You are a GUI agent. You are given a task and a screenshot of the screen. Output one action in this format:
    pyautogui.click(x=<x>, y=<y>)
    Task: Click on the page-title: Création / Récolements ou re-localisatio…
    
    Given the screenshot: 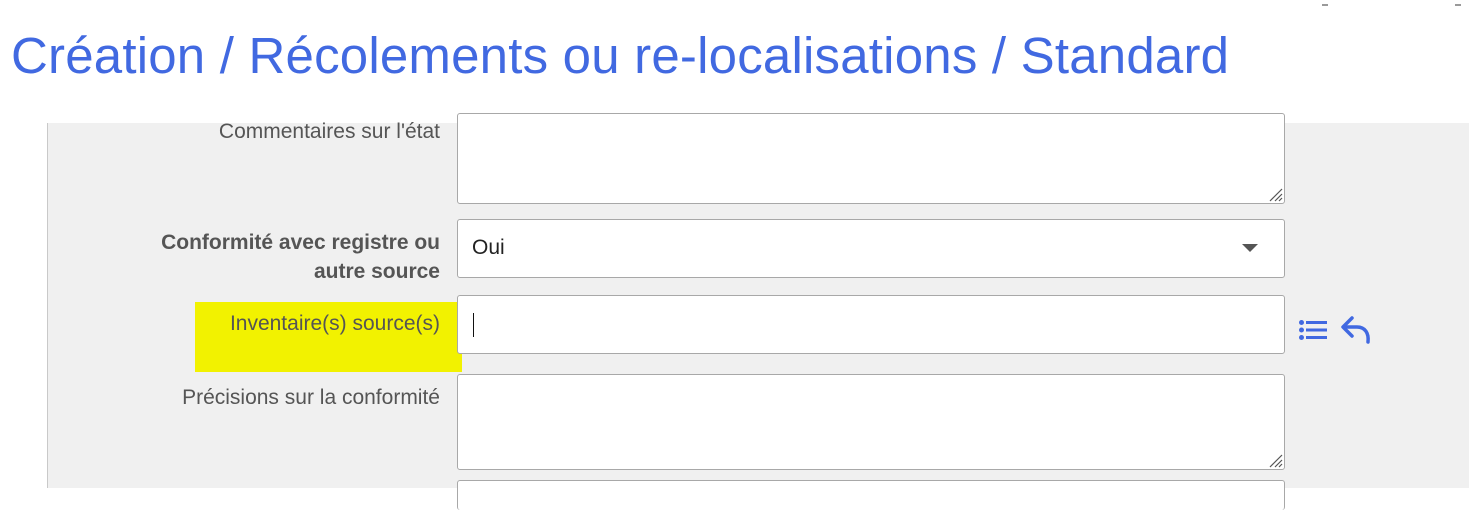 What is the action you would take?
    pyautogui.click(x=620, y=55)
    